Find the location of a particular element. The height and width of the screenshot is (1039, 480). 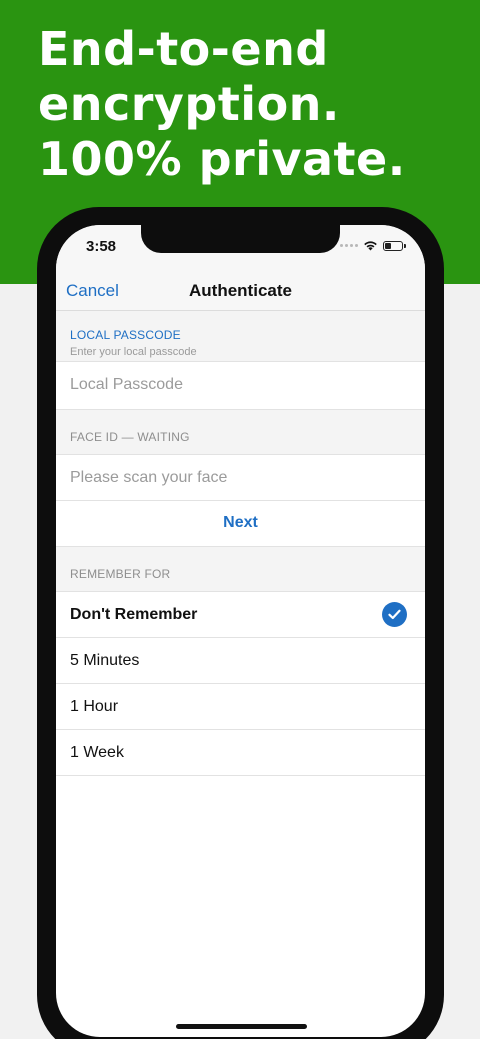

face-id-prompt: Please scan your face is located at coordinates (149, 477).